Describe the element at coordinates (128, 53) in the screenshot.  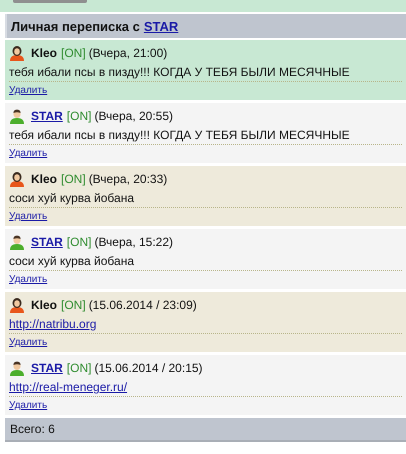
I see `message-time: (Вчера, 21:00)` at that location.